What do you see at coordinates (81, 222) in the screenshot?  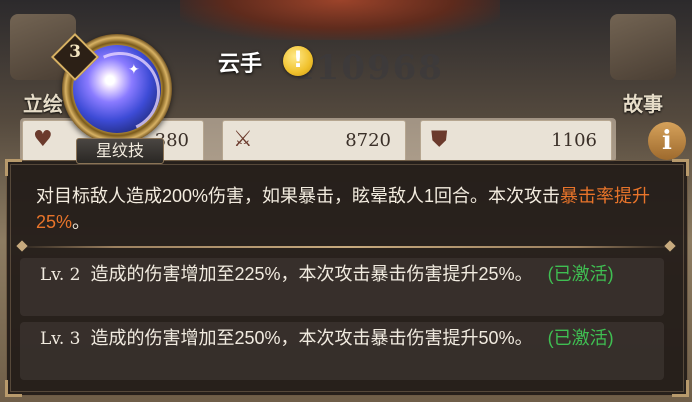 I see `description-end: 。` at bounding box center [81, 222].